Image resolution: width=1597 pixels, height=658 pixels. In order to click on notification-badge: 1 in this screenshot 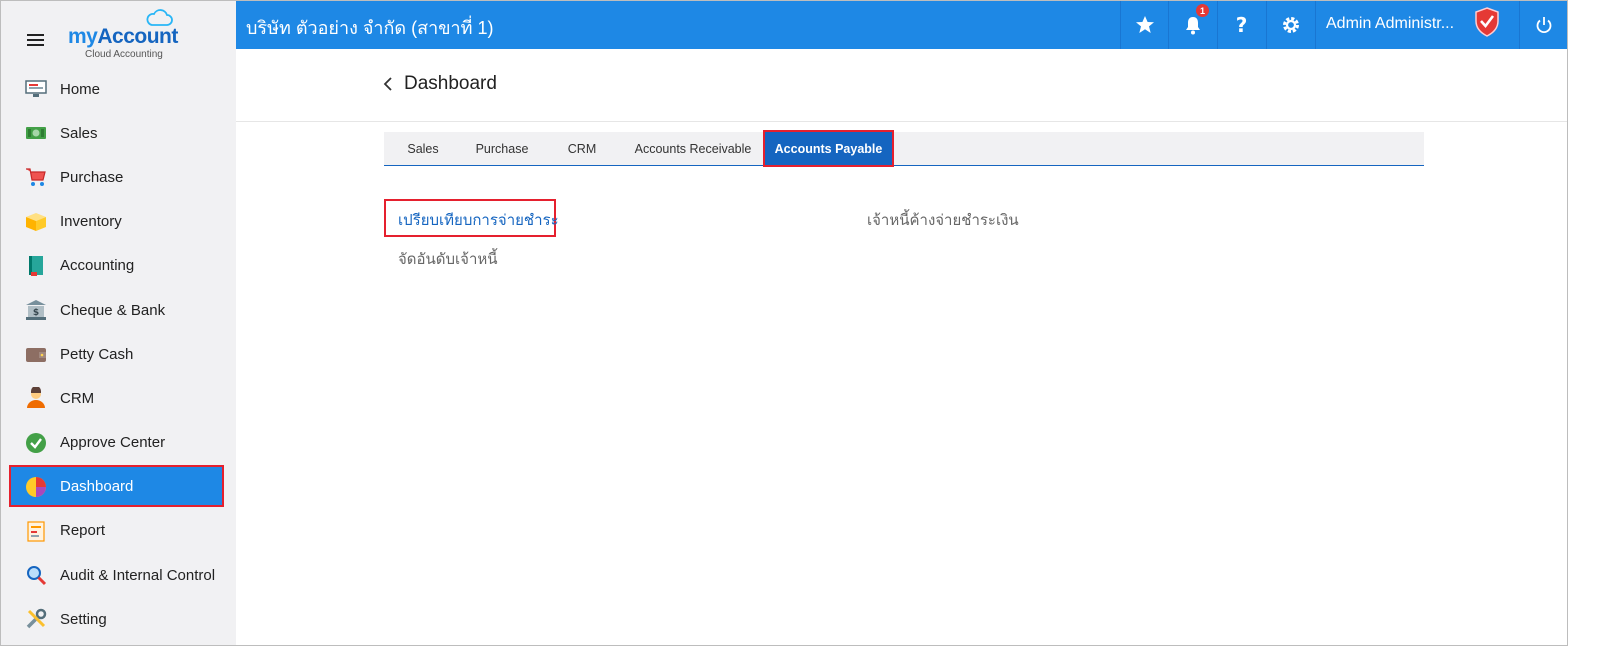, I will do `click(1202, 10)`.